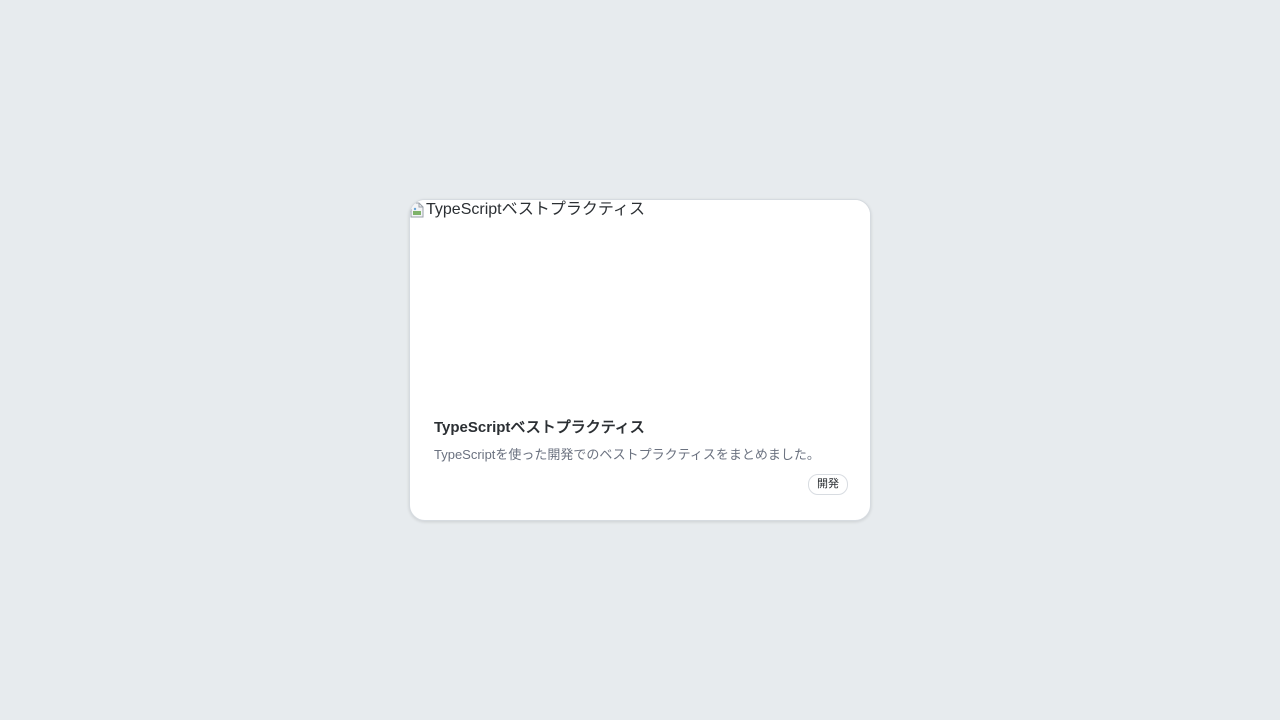  Describe the element at coordinates (641, 428) in the screenshot. I see `card-title: TypeScriptベストプラクティス` at that location.